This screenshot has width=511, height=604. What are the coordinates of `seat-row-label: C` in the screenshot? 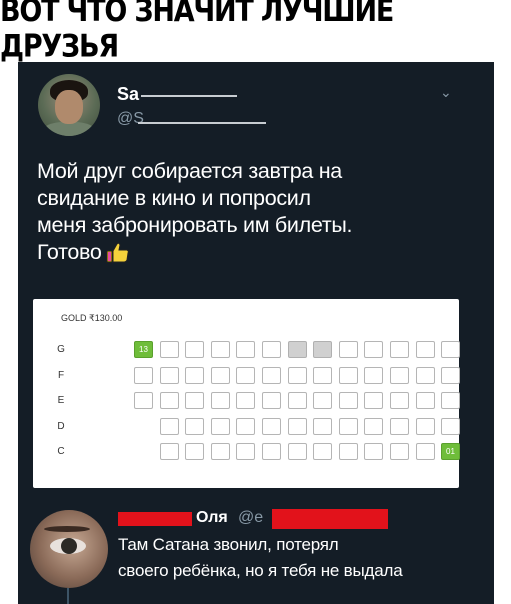 It's located at (61, 451).